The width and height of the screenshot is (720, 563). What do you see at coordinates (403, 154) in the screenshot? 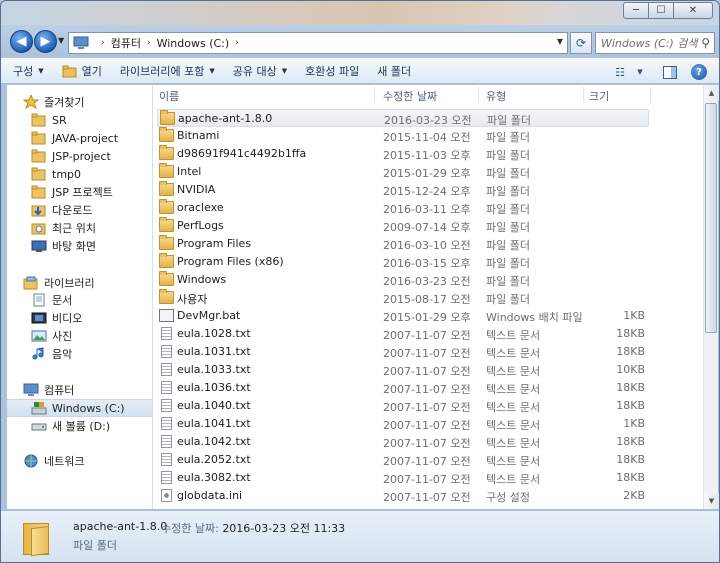
I see `file-row: d98691f941c4492b1ffa 2015-11-03 오후 파일 폴더` at bounding box center [403, 154].